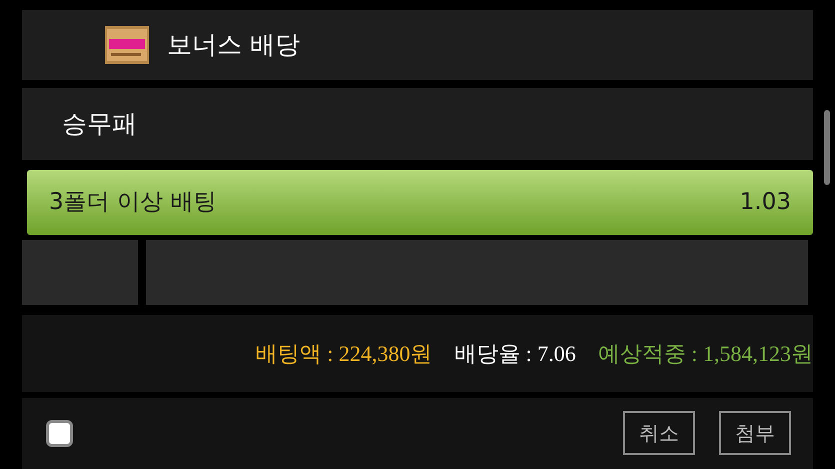 Image resolution: width=835 pixels, height=469 pixels. Describe the element at coordinates (127, 45) in the screenshot. I see `event-icon` at that location.